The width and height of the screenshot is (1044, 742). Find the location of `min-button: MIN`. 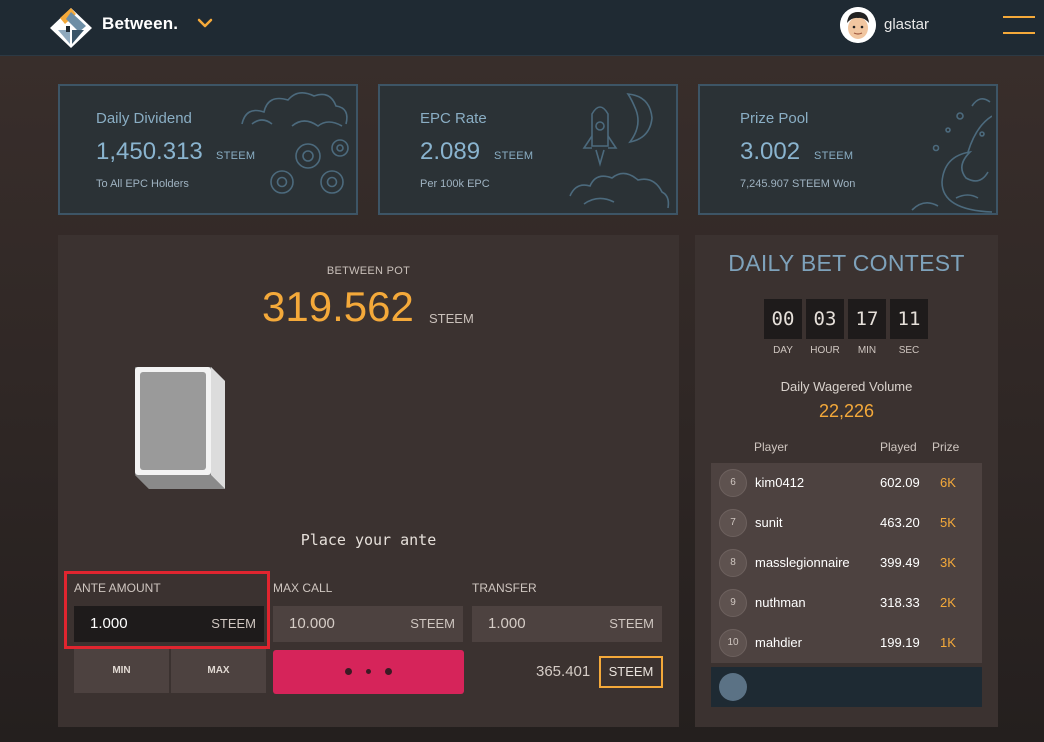

min-button: MIN is located at coordinates (121, 671).